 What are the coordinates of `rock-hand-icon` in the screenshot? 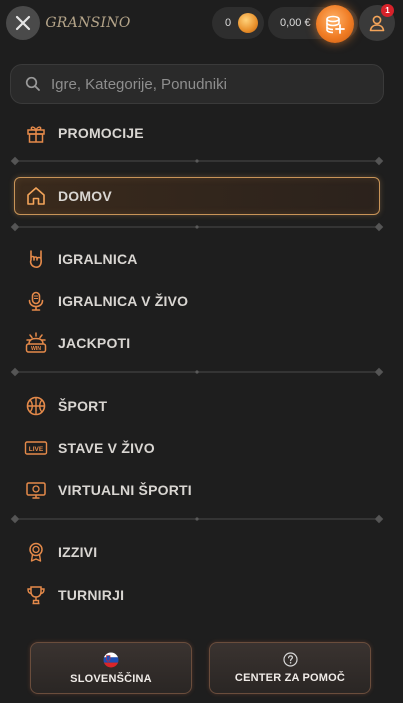 It's located at (36, 259).